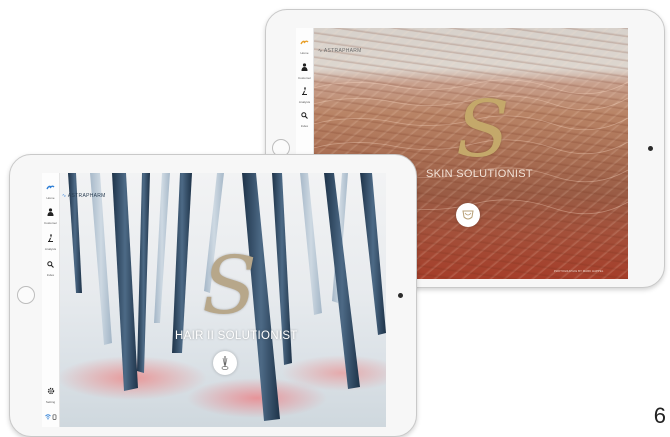 This screenshot has height=437, width=670. What do you see at coordinates (236, 336) in the screenshot?
I see `app-tagline: HAIR II SOLUTIONIST` at bounding box center [236, 336].